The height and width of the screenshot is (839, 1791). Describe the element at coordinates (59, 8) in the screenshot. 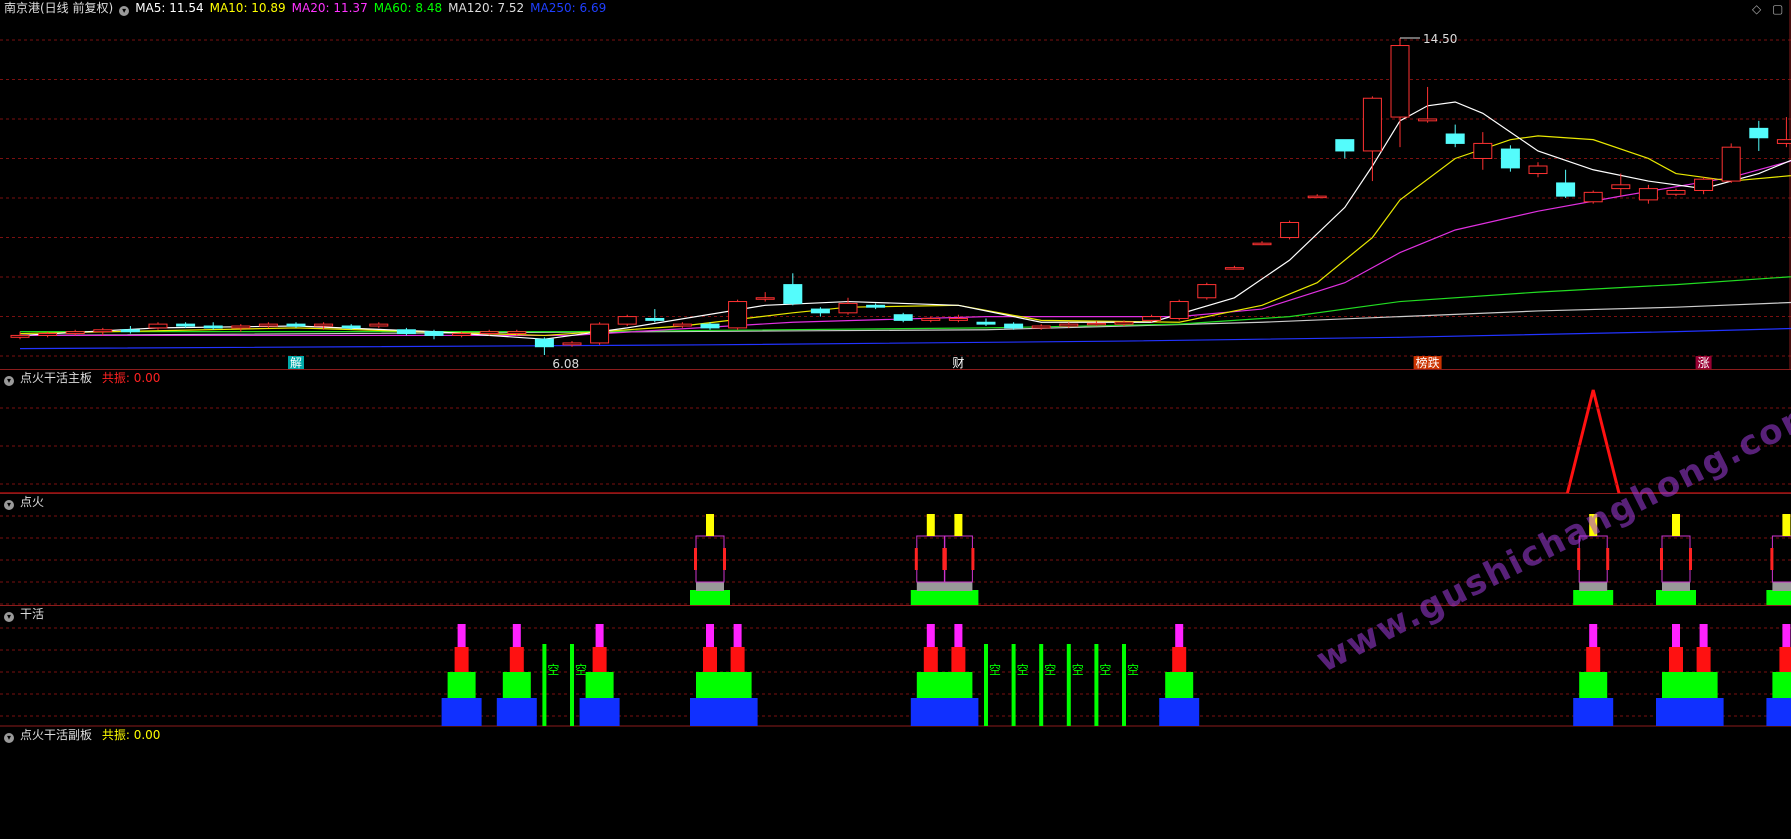

I see `stock-name: 南京港(日线 前复权)` at that location.